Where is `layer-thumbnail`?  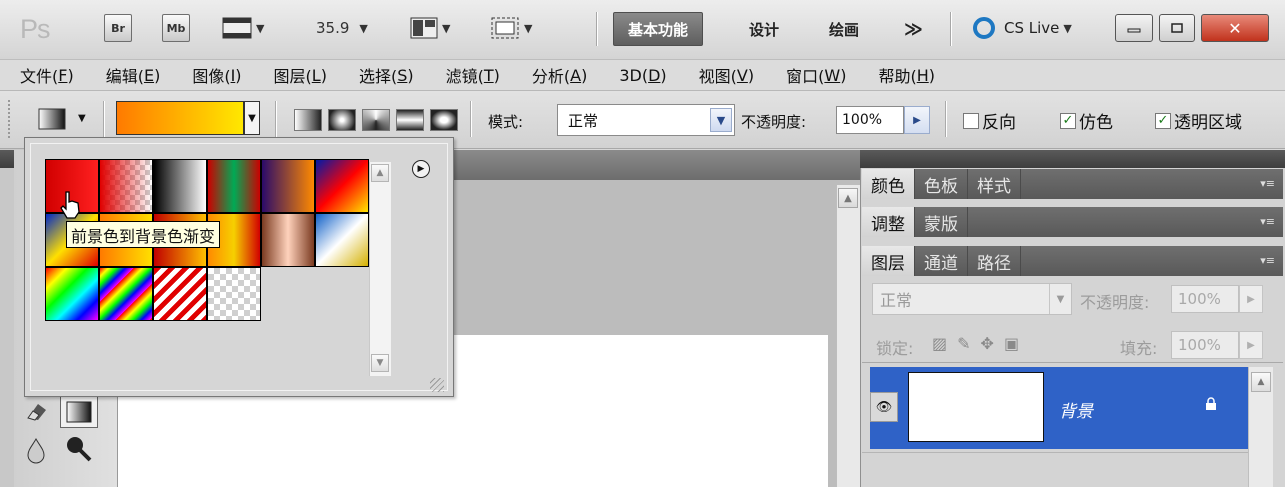 layer-thumbnail is located at coordinates (976, 407).